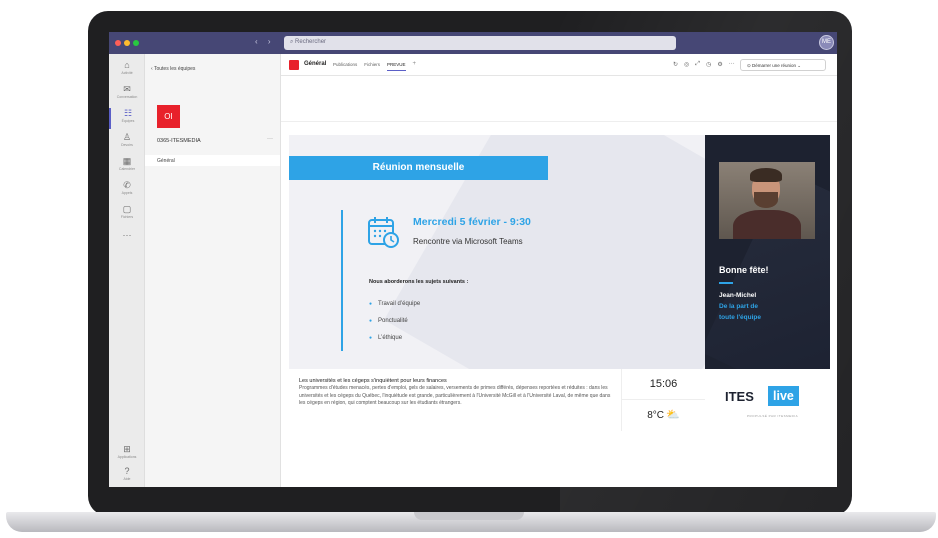  What do you see at coordinates (738, 295) in the screenshot?
I see `birthday-name: Jean-Michel` at bounding box center [738, 295].